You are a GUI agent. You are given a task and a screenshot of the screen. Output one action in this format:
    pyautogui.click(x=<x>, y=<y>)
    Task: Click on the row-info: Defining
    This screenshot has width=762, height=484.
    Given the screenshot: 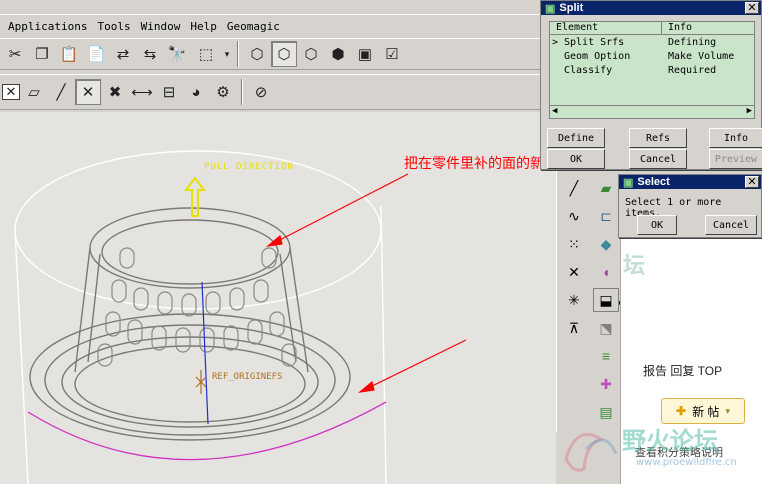 What is the action you would take?
    pyautogui.click(x=692, y=42)
    